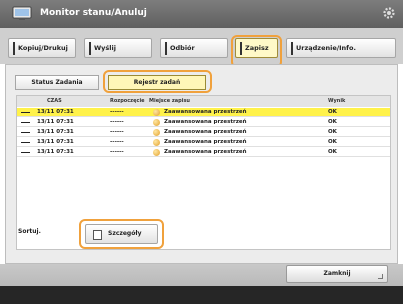 The height and width of the screenshot is (304, 403). Describe the element at coordinates (54, 101) in the screenshot. I see `col-time: CZAS` at that location.